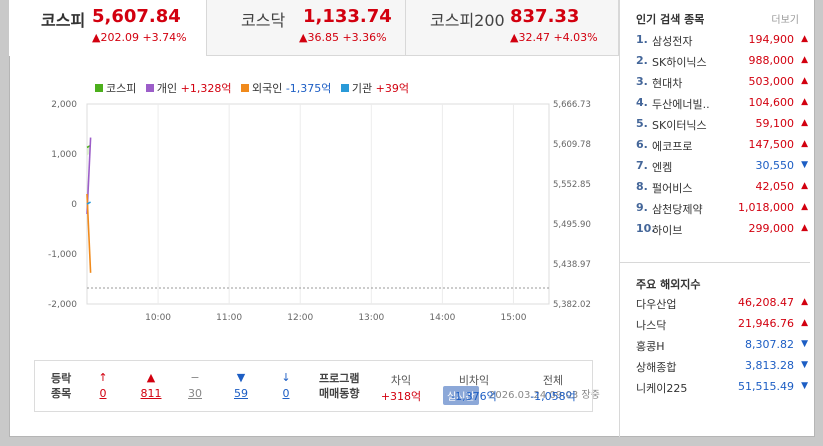 Image resolution: width=823 pixels, height=446 pixels. I want to click on stat-symbol: ↓, so click(286, 377).